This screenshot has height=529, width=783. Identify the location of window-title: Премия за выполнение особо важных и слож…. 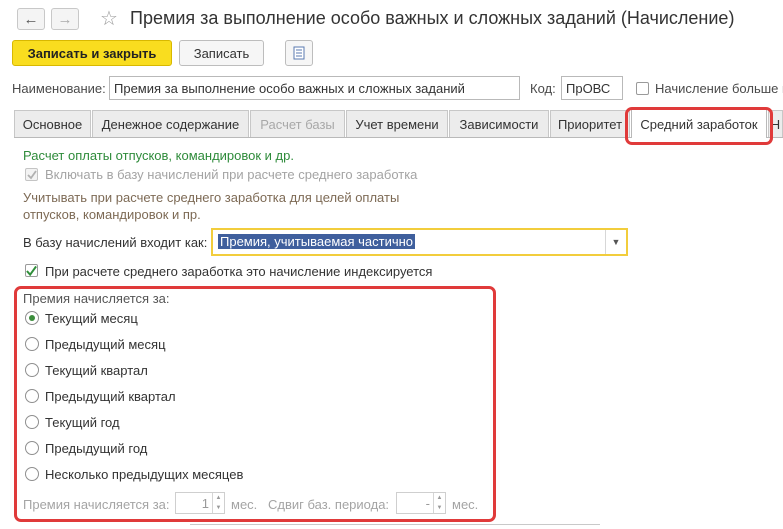
(432, 18).